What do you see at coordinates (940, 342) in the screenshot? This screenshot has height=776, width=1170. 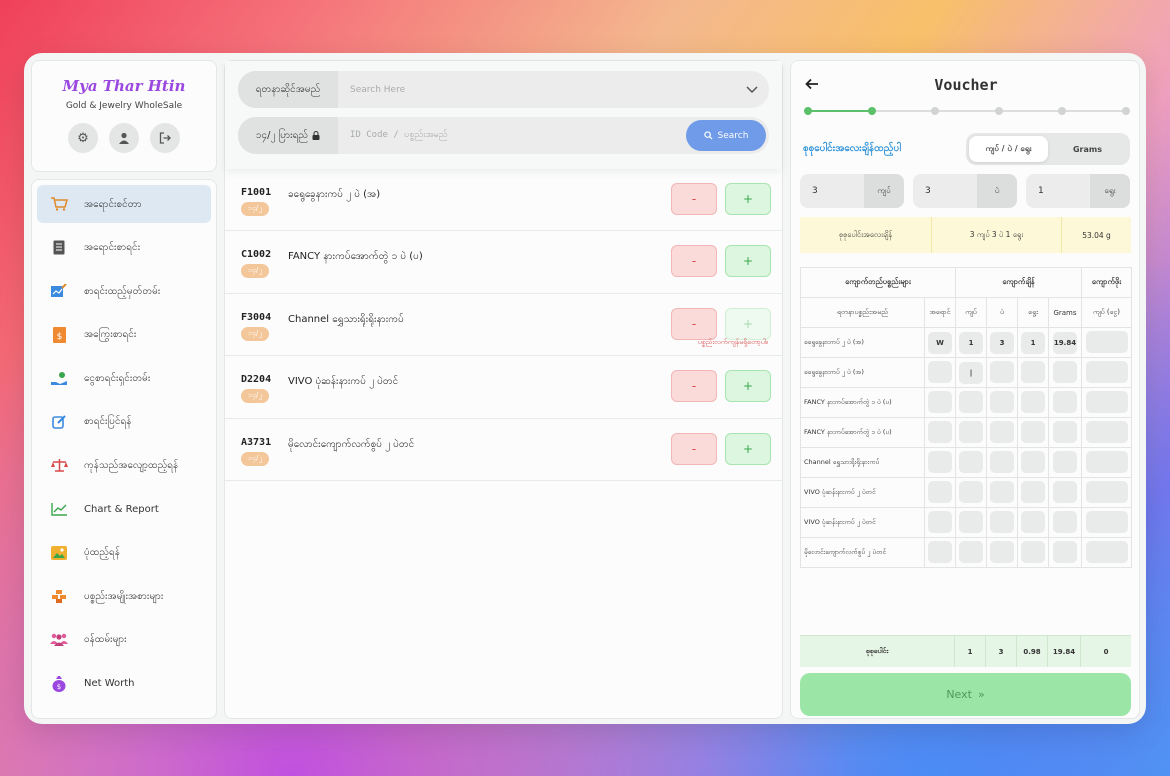 I see `gem-cell-input: W` at bounding box center [940, 342].